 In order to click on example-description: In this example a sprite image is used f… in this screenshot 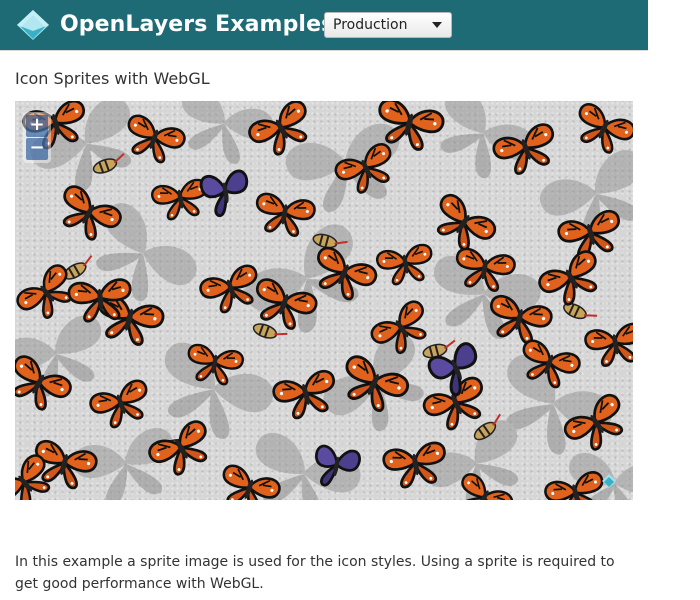, I will do `click(315, 573)`.